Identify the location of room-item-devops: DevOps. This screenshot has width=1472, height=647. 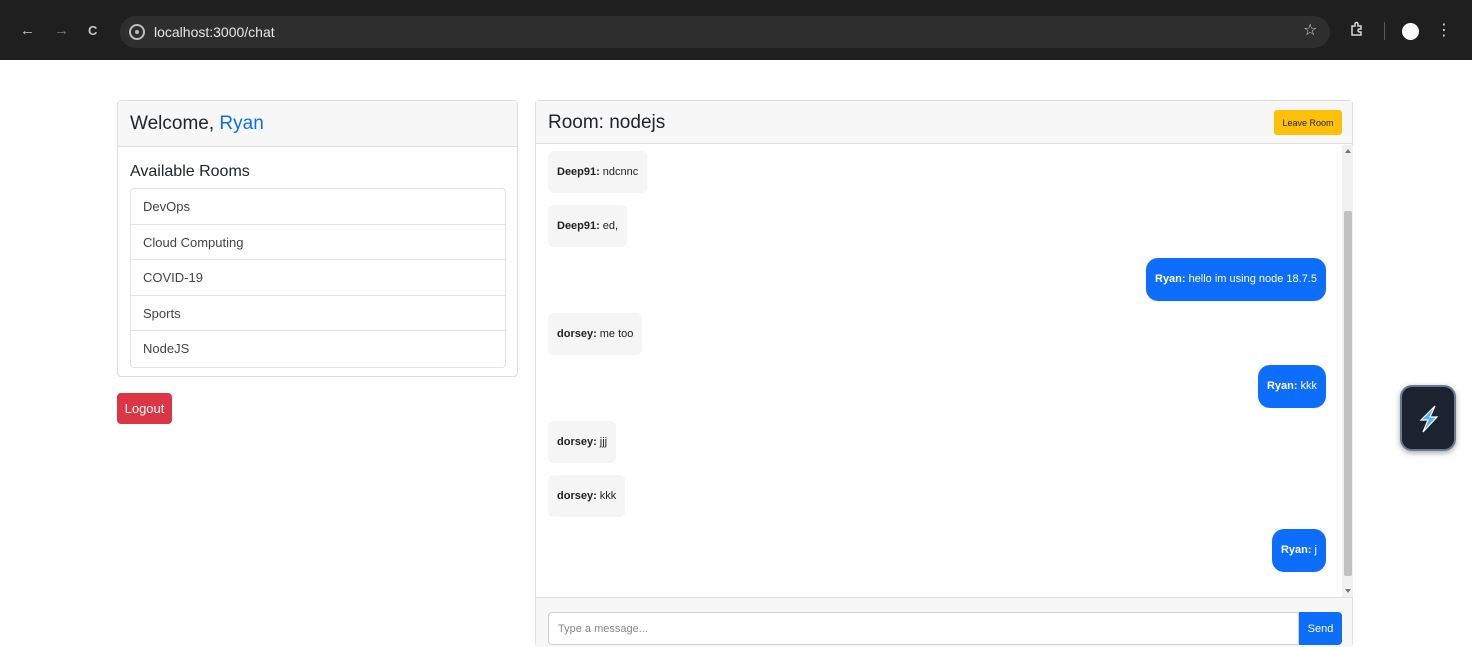
(318, 207).